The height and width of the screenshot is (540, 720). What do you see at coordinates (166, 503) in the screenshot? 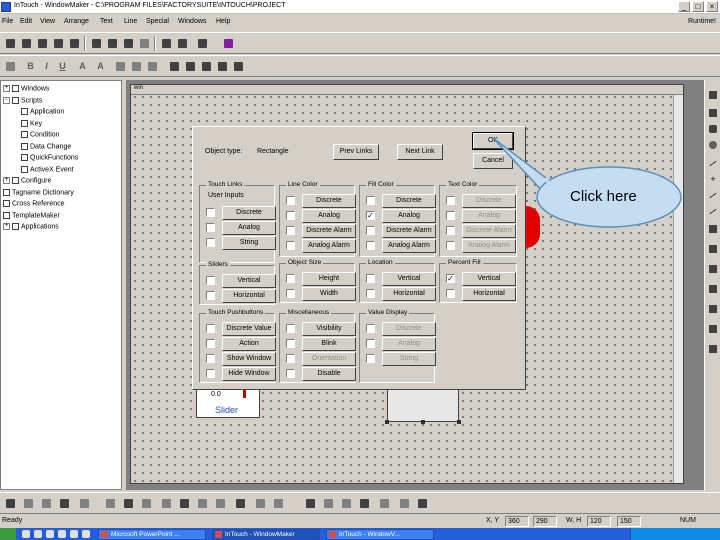
I see `space-vertical-icon` at bounding box center [166, 503].